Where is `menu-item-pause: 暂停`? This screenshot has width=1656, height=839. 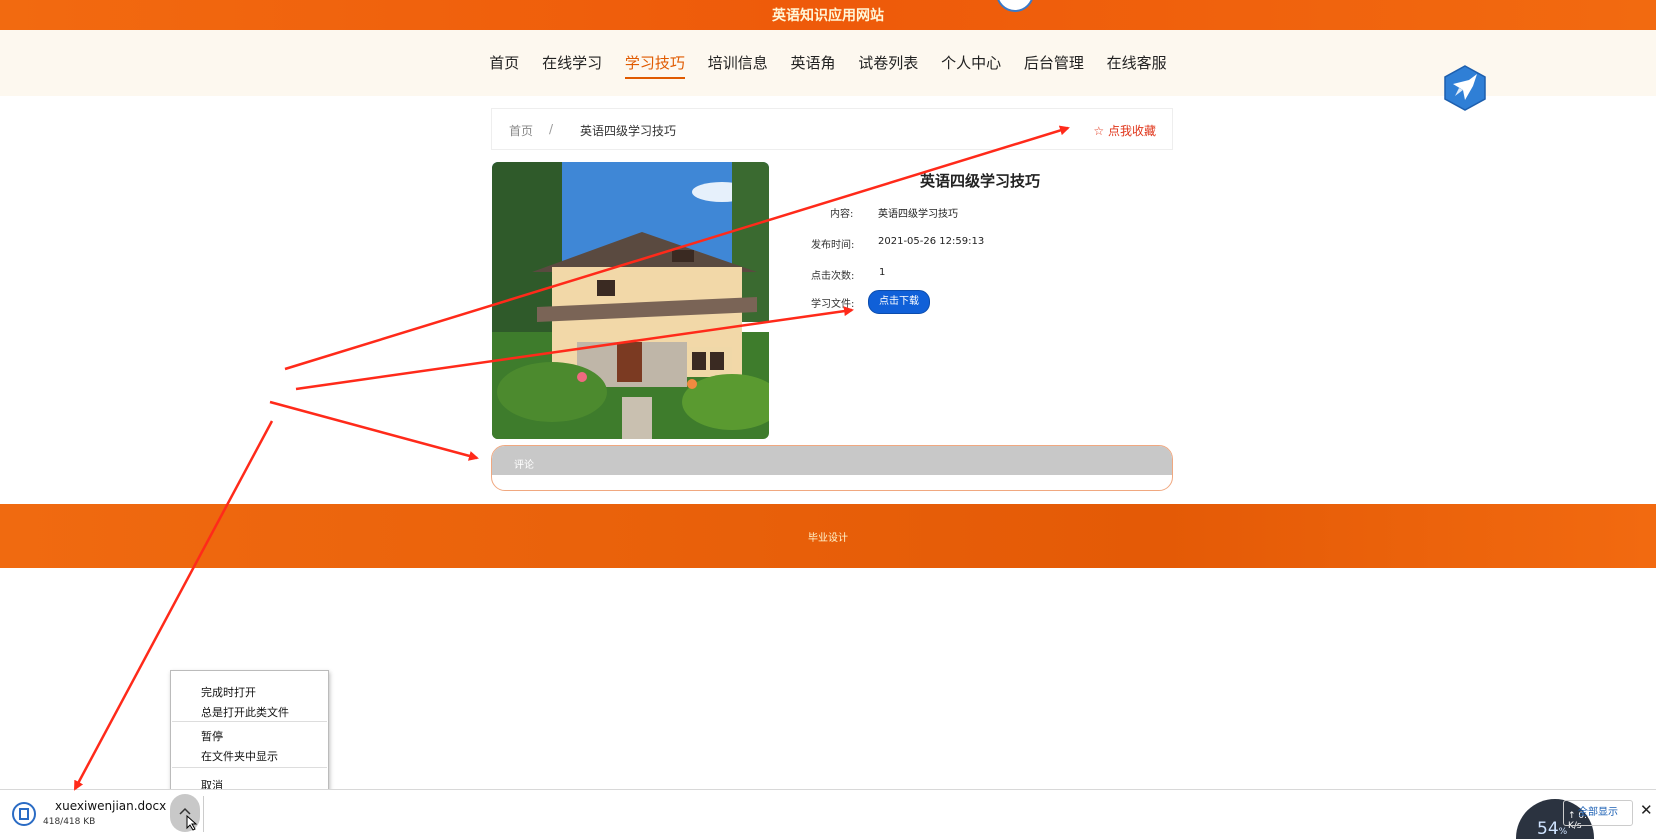 menu-item-pause: 暂停 is located at coordinates (212, 736).